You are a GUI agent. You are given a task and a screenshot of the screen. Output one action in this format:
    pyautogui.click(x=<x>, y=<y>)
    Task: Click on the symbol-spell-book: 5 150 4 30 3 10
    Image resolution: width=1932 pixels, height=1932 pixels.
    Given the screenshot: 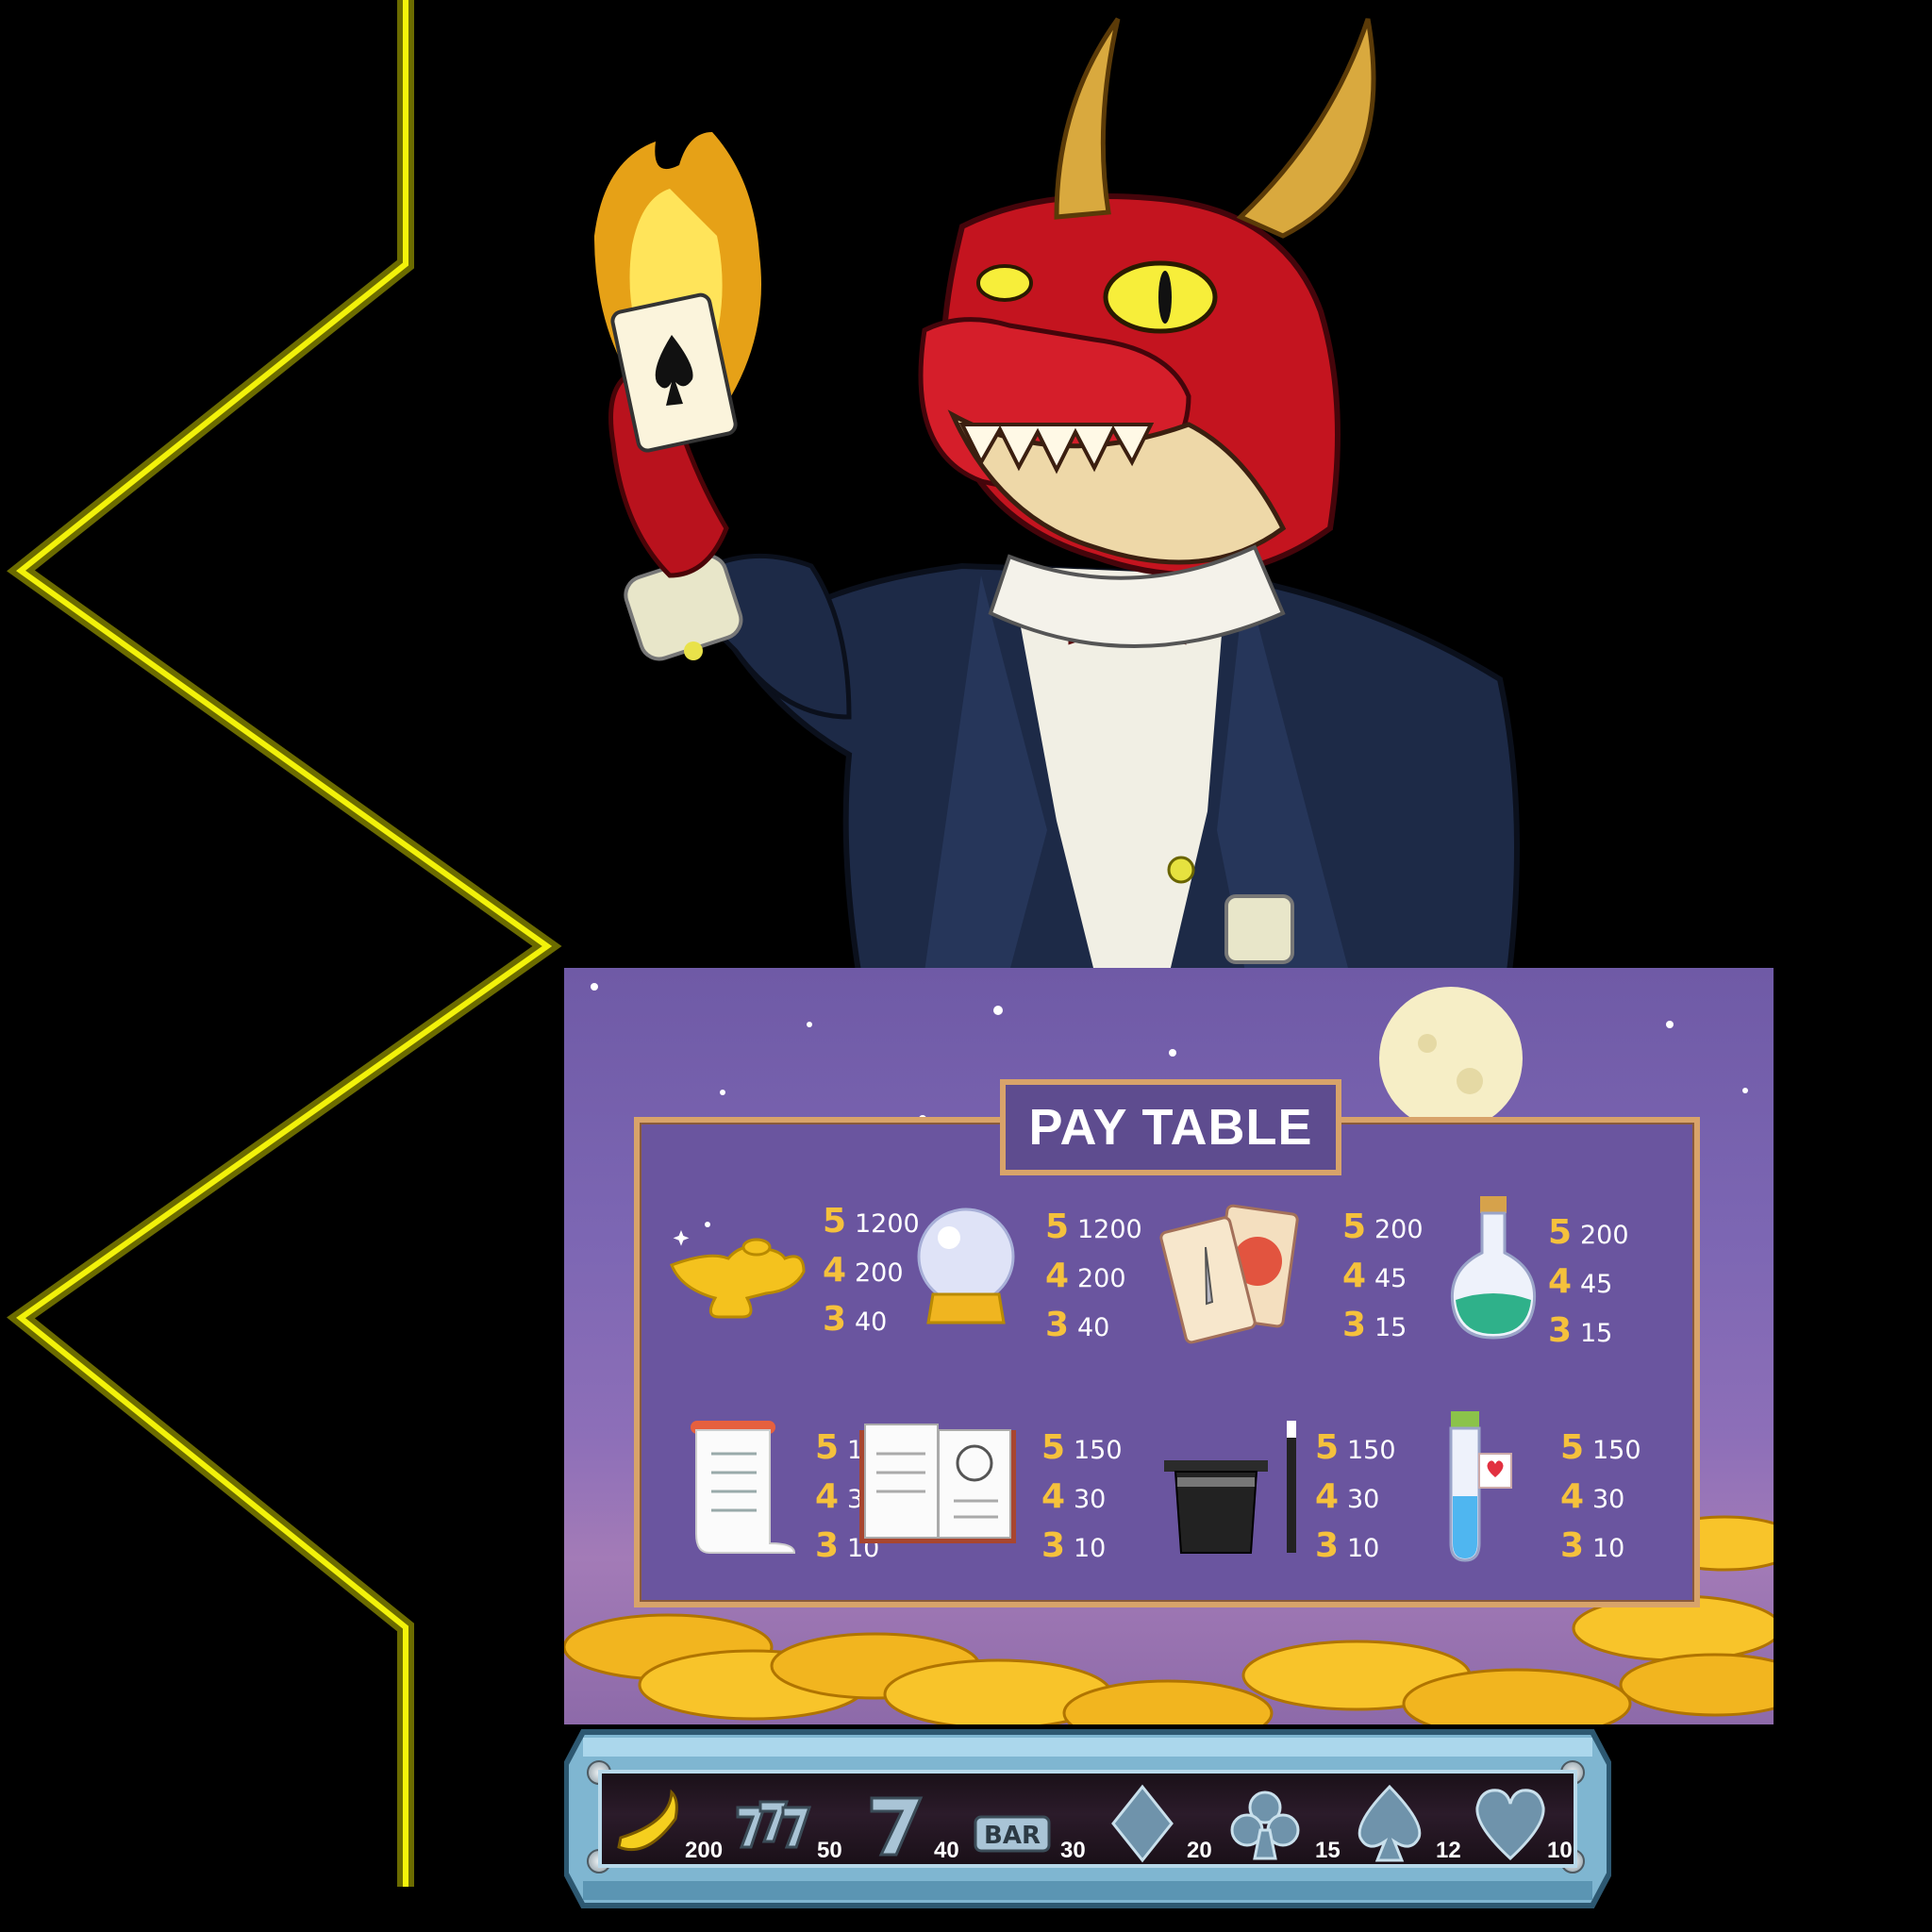 What is the action you would take?
    pyautogui.click(x=1015, y=1491)
    